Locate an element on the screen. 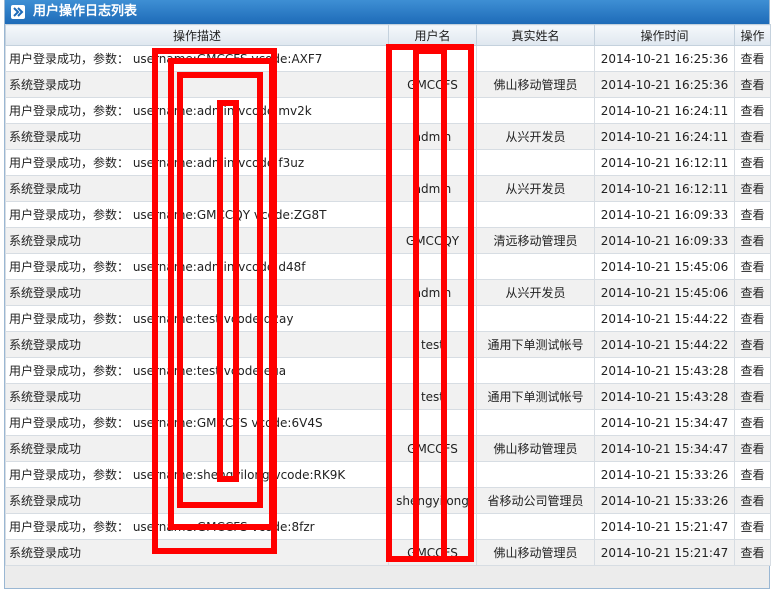 Image resolution: width=775 pixels, height=589 pixels. row-time: 2014-10-21 15:44:22 is located at coordinates (664, 344).